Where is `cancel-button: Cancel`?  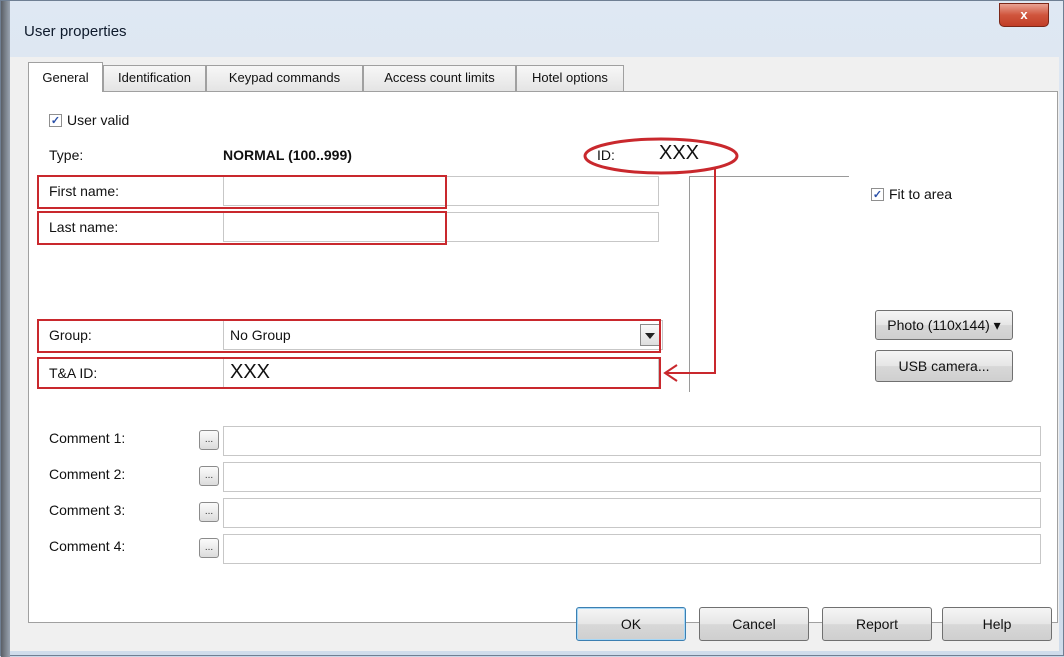
cancel-button: Cancel is located at coordinates (754, 624).